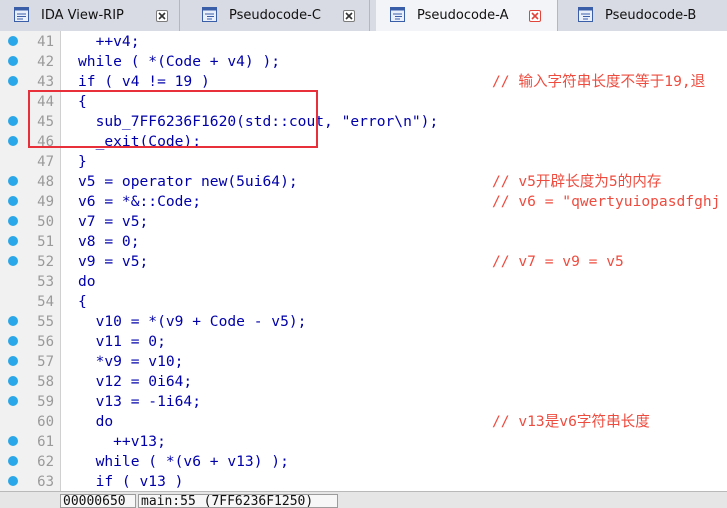 Image resolution: width=727 pixels, height=508 pixels. Describe the element at coordinates (651, 15) in the screenshot. I see `tab-label: Pseudocode-B` at that location.